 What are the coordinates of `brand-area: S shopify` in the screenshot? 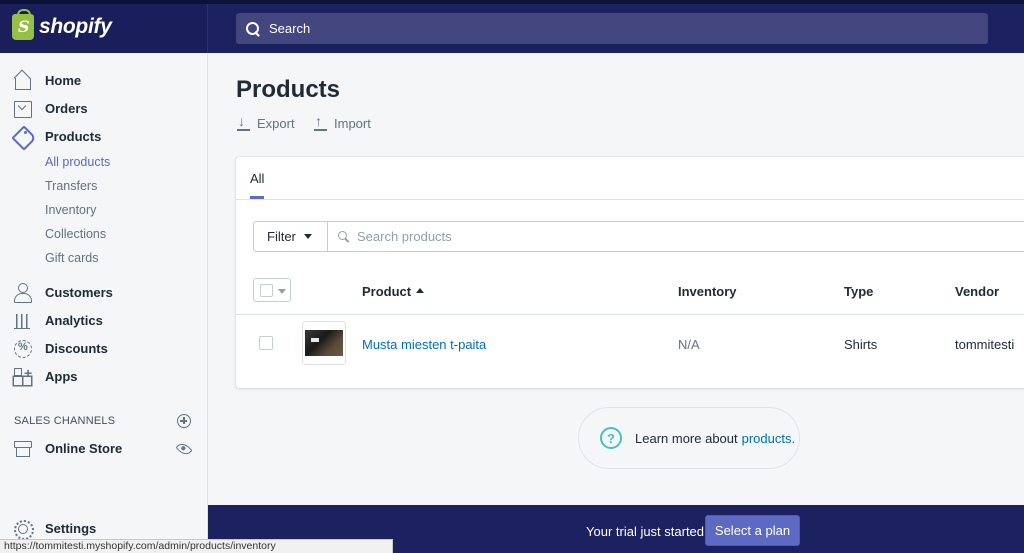 It's located at (104, 28).